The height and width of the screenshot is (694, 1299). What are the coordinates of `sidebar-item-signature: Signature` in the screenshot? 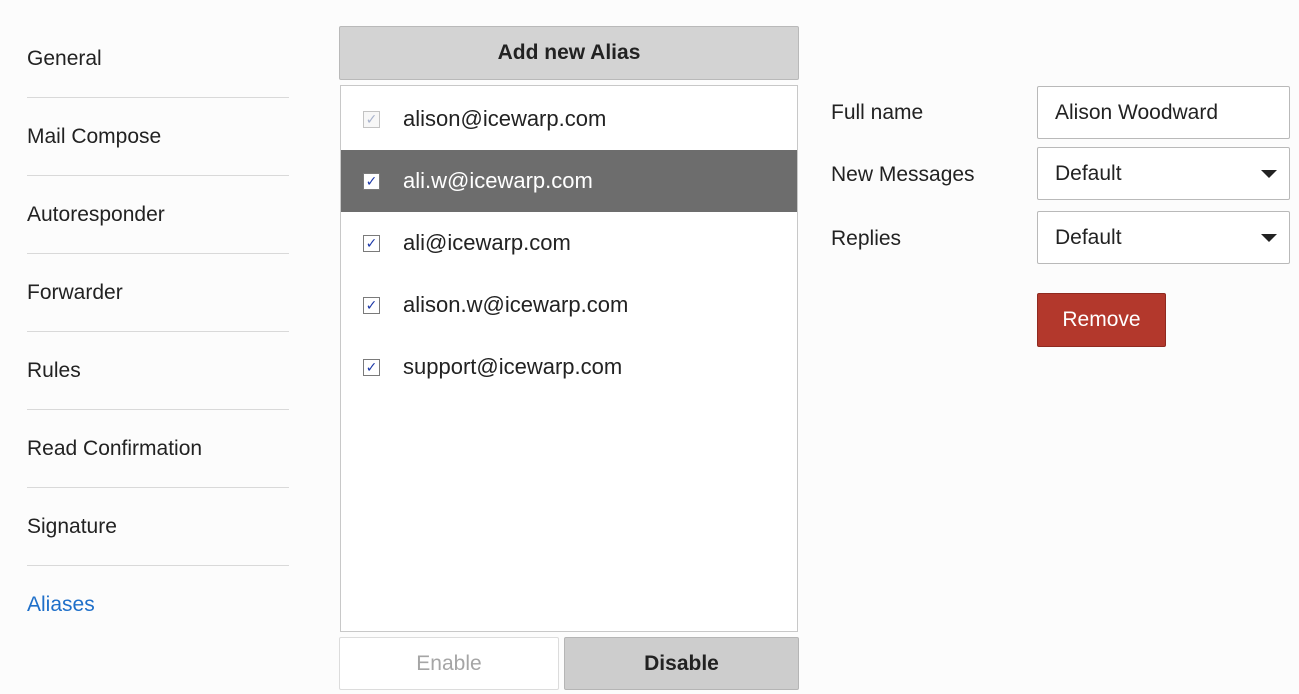 It's located at (158, 527).